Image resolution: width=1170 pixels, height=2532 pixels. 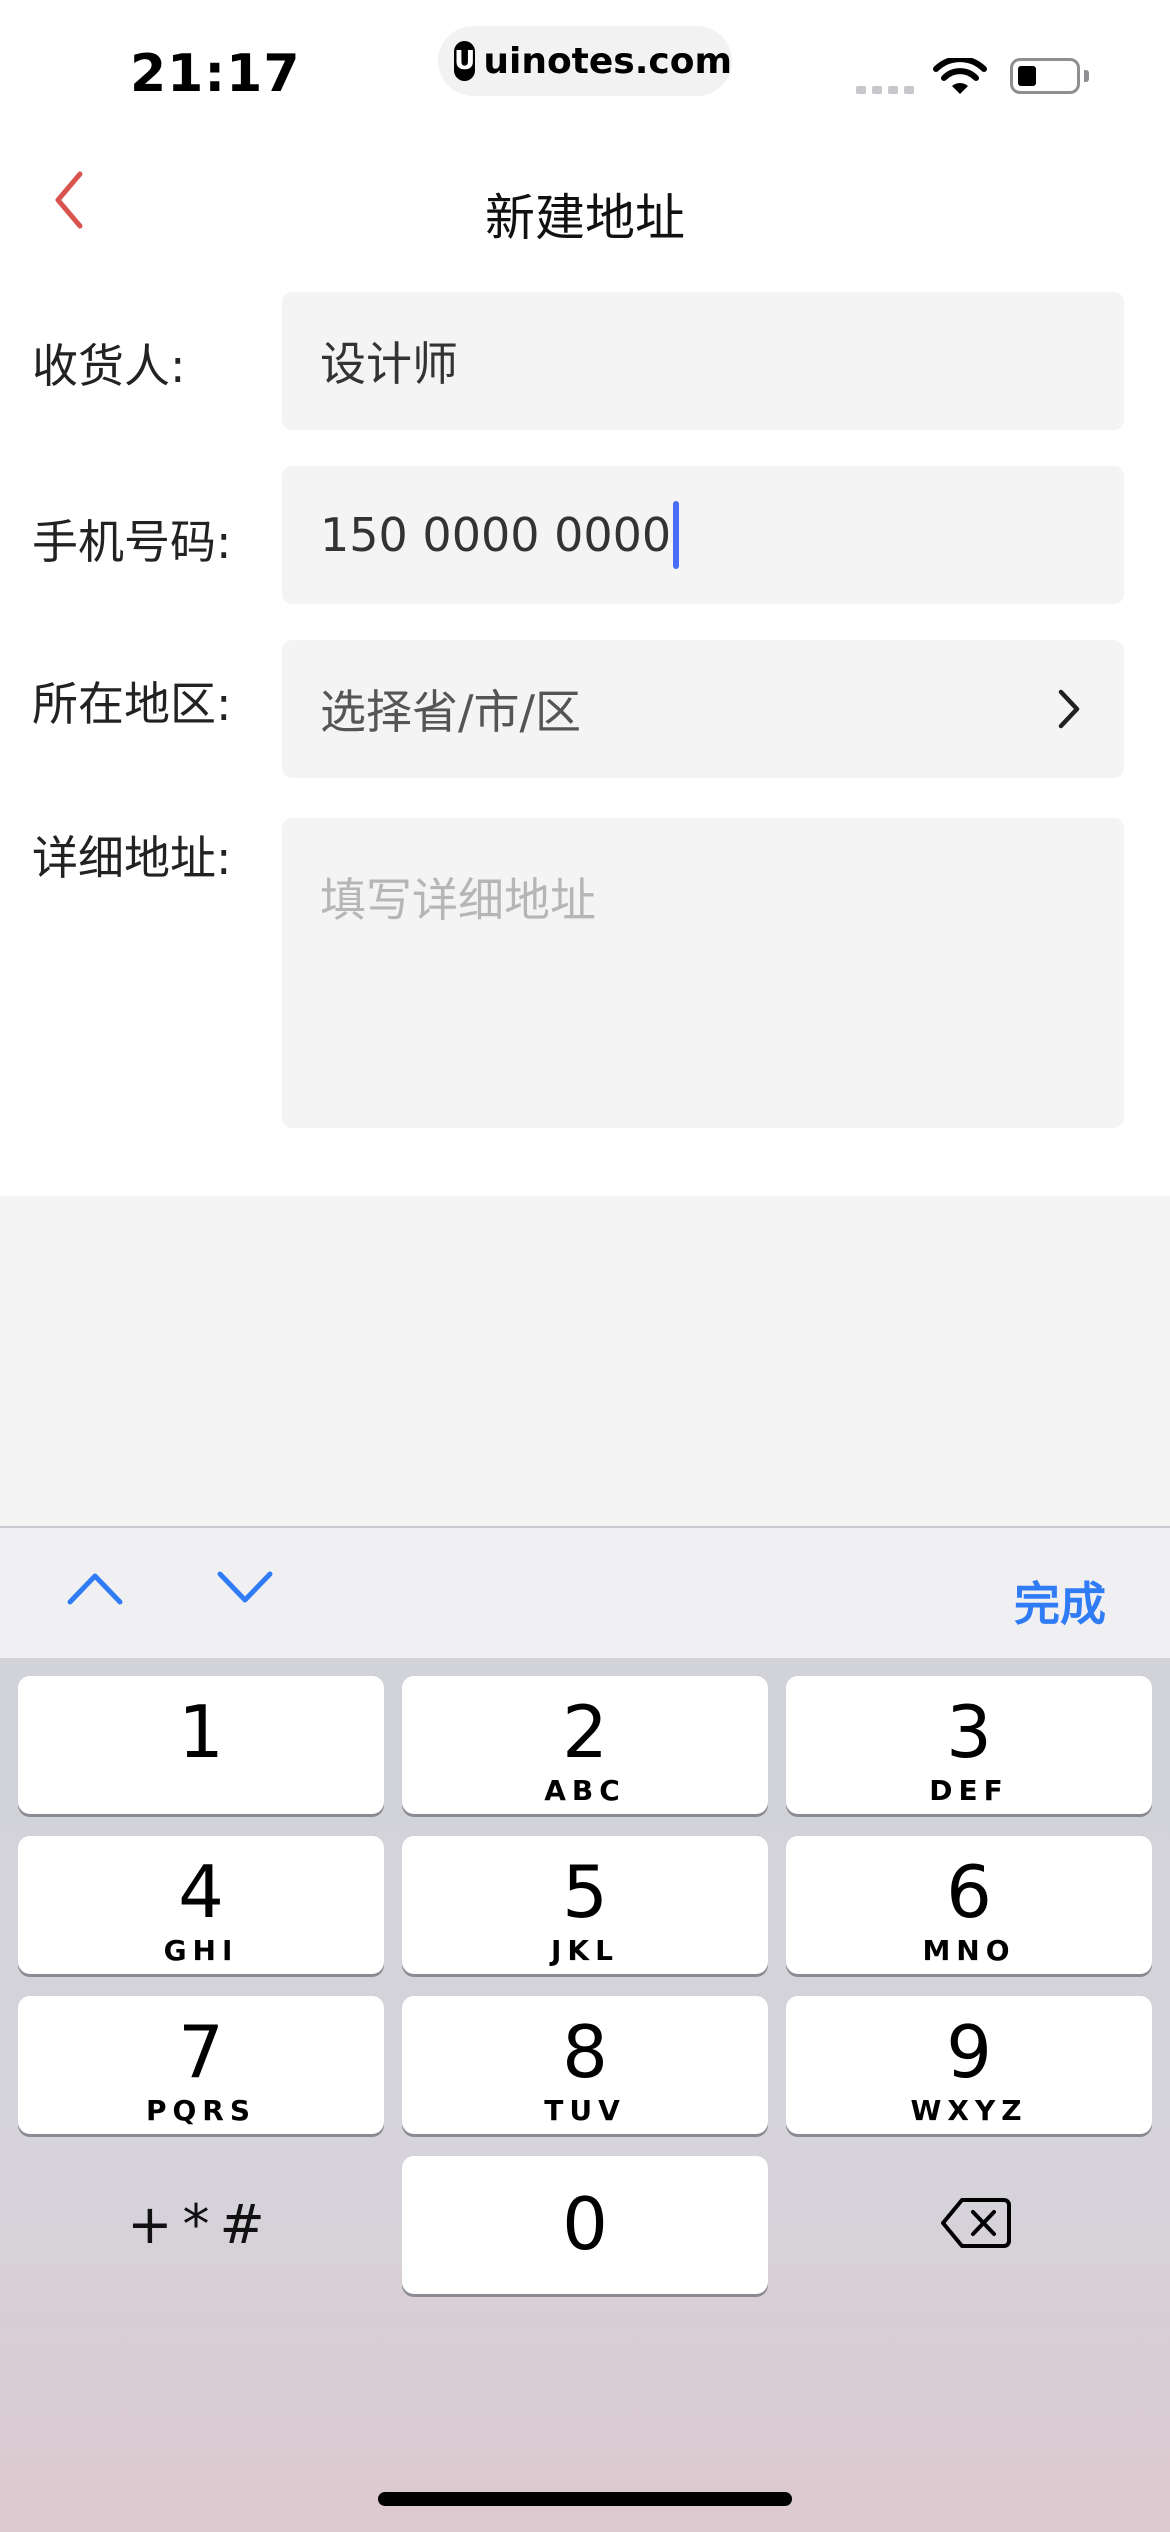 I want to click on key-number: 2, so click(x=585, y=1732).